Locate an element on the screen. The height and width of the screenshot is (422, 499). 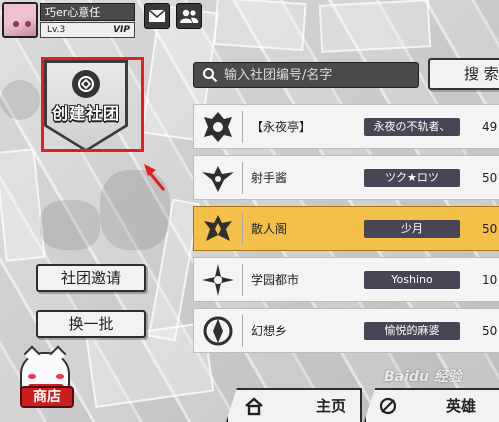
user-bar: 巧er心意任 Lv.3 VIP is located at coordinates (105, 21).